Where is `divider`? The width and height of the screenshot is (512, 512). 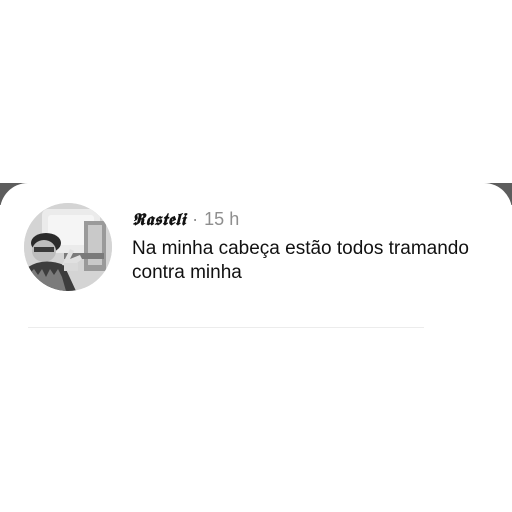 divider is located at coordinates (226, 327).